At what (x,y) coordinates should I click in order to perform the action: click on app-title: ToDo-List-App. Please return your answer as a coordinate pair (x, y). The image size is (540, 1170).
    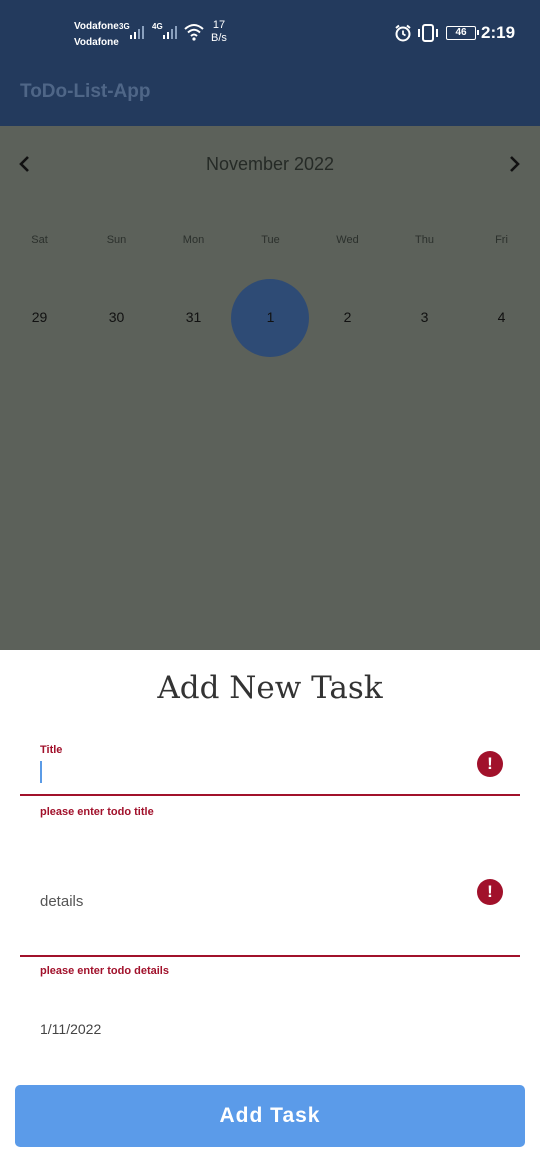
    Looking at the image, I should click on (85, 91).